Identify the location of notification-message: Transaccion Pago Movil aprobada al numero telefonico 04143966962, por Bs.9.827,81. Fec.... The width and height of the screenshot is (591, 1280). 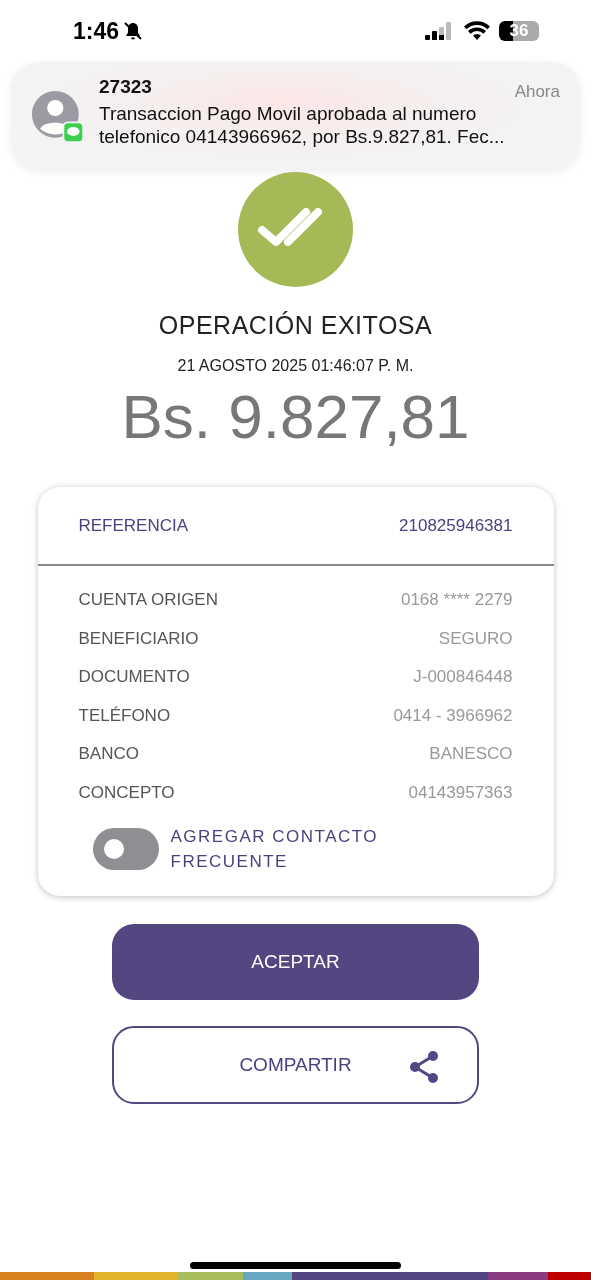
(302, 125).